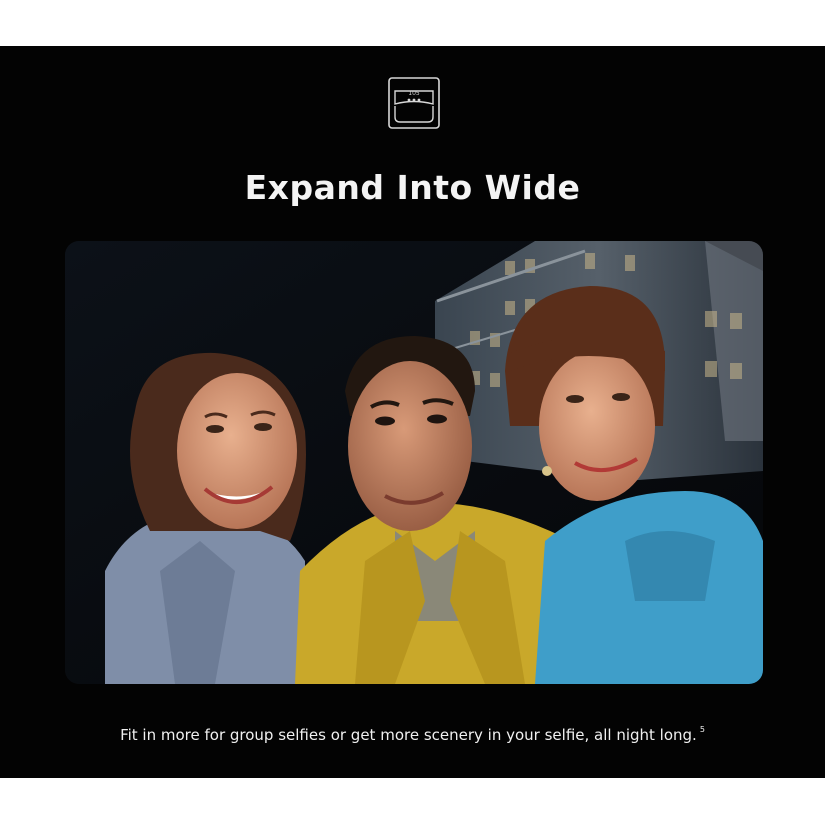 This screenshot has height=825, width=825. What do you see at coordinates (414, 93) in the screenshot?
I see `lens-angle-label: 105` at bounding box center [414, 93].